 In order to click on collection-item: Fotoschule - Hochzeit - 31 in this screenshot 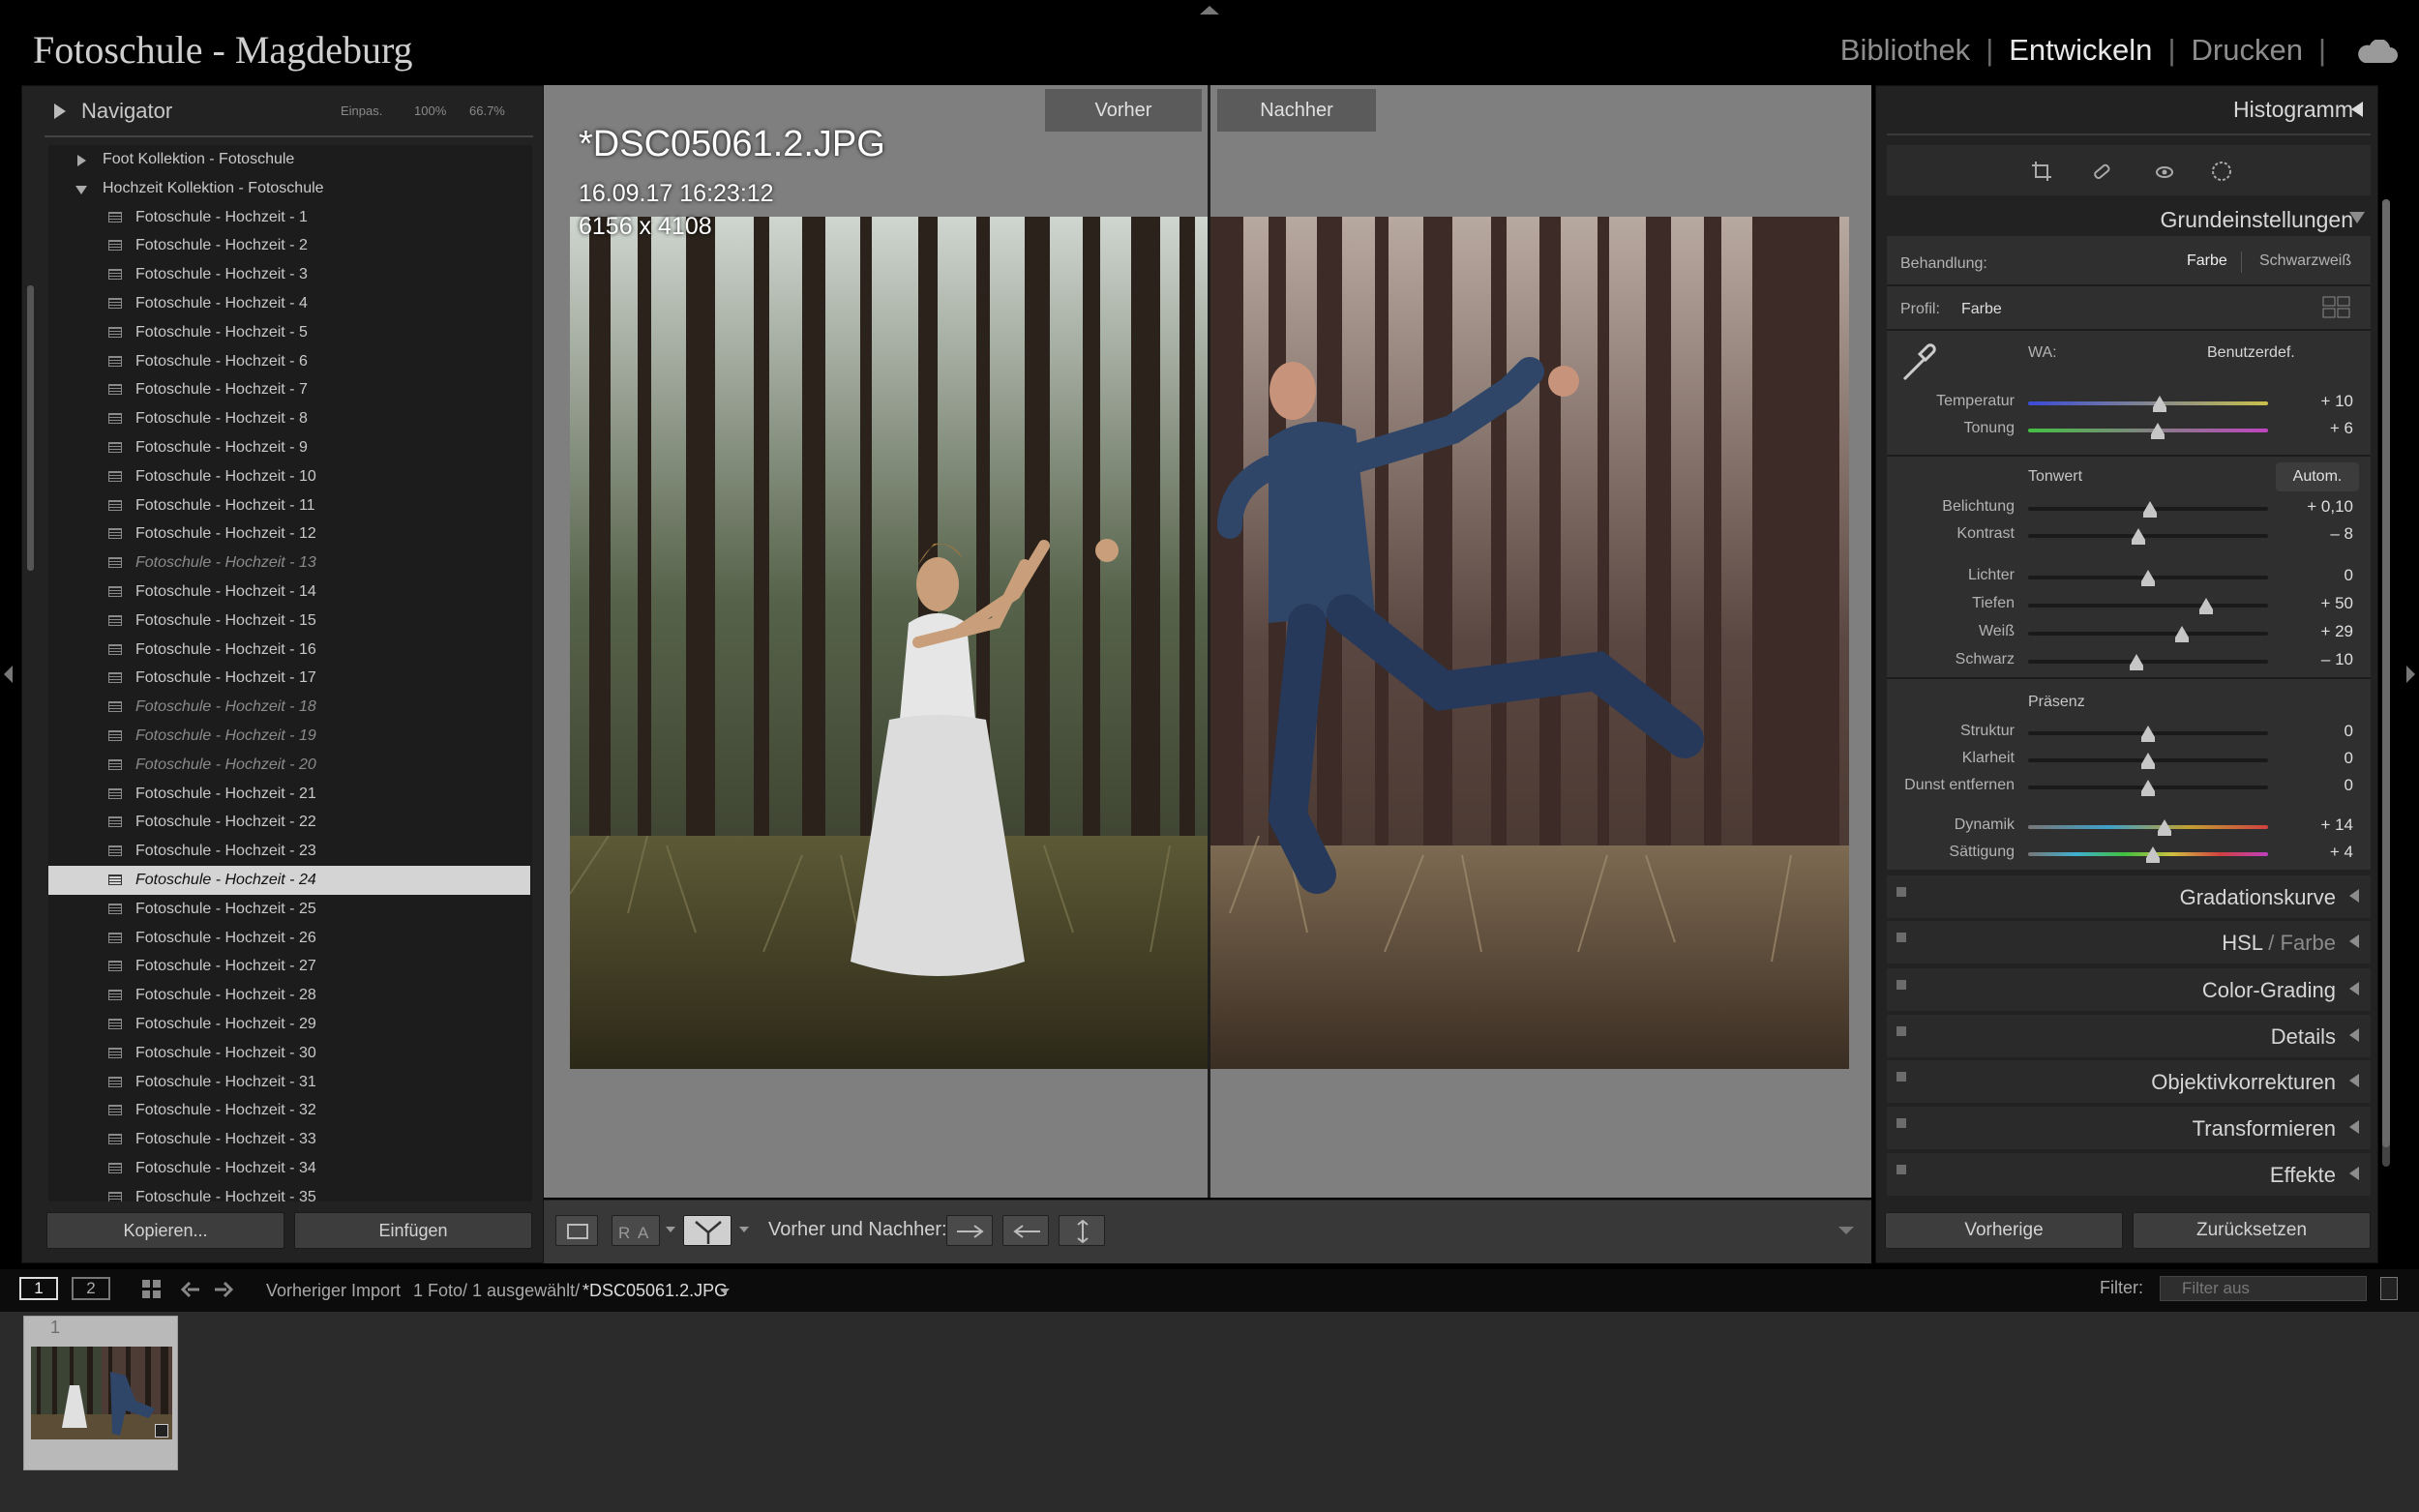, I will do `click(289, 1082)`.